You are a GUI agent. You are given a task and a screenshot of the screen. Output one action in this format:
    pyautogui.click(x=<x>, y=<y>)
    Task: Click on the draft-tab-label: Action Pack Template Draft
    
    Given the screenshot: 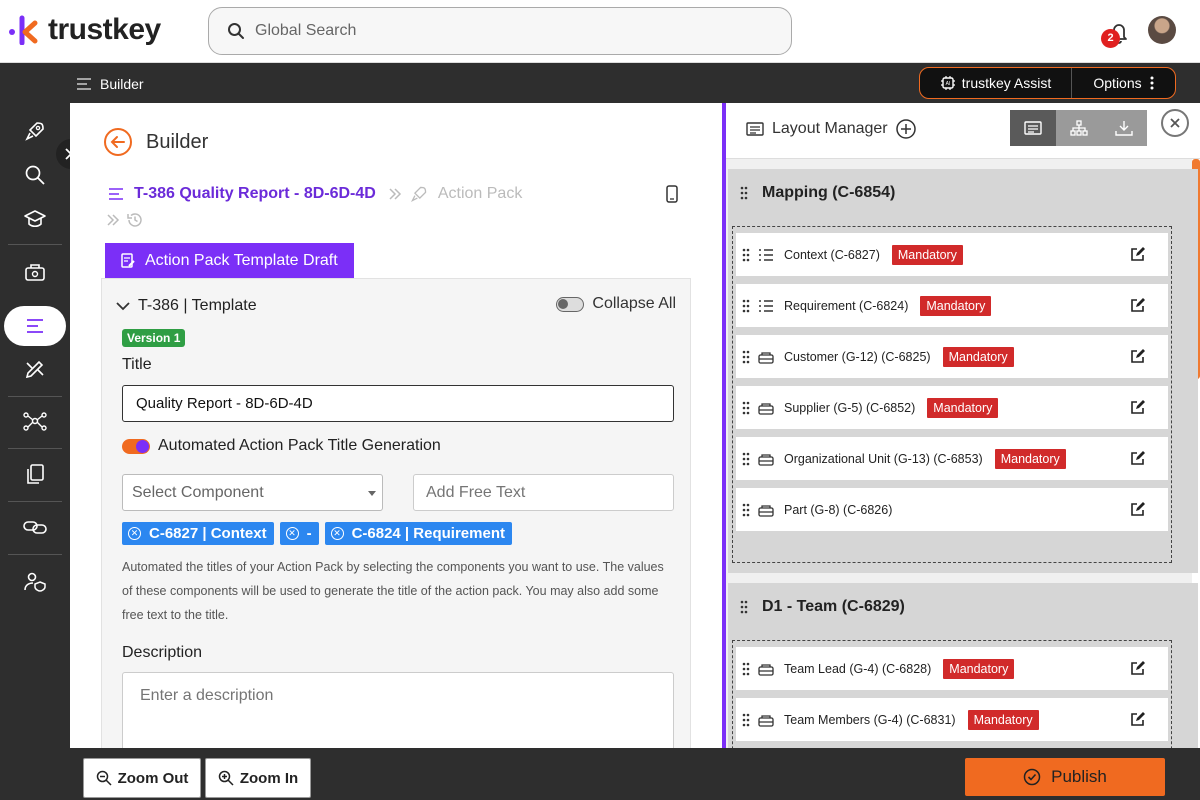 What is the action you would take?
    pyautogui.click(x=241, y=260)
    